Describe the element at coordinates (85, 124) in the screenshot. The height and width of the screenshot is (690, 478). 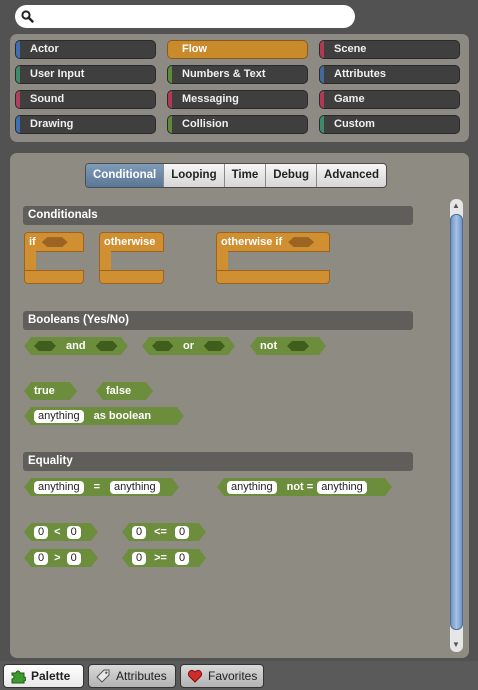
I see `category-drawing: Drawing` at that location.